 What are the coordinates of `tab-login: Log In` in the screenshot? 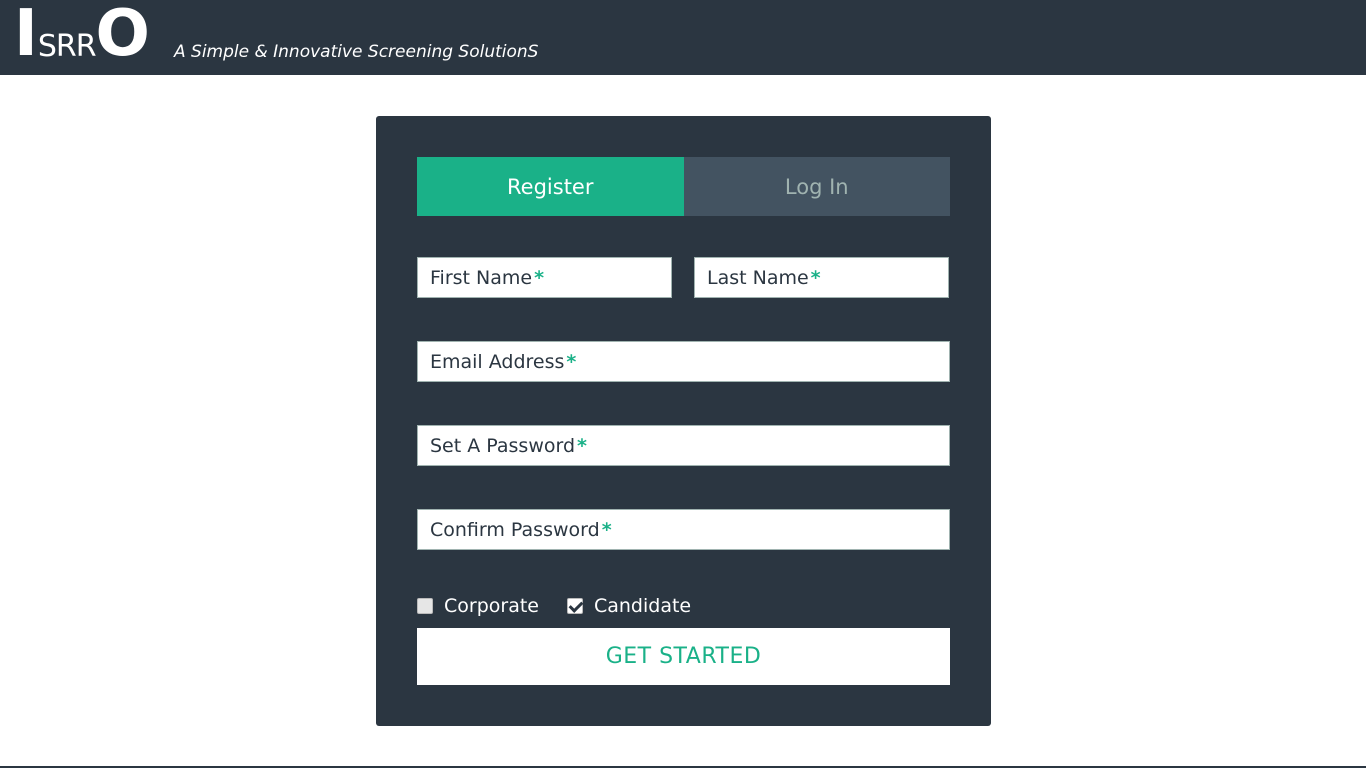 It's located at (816, 186).